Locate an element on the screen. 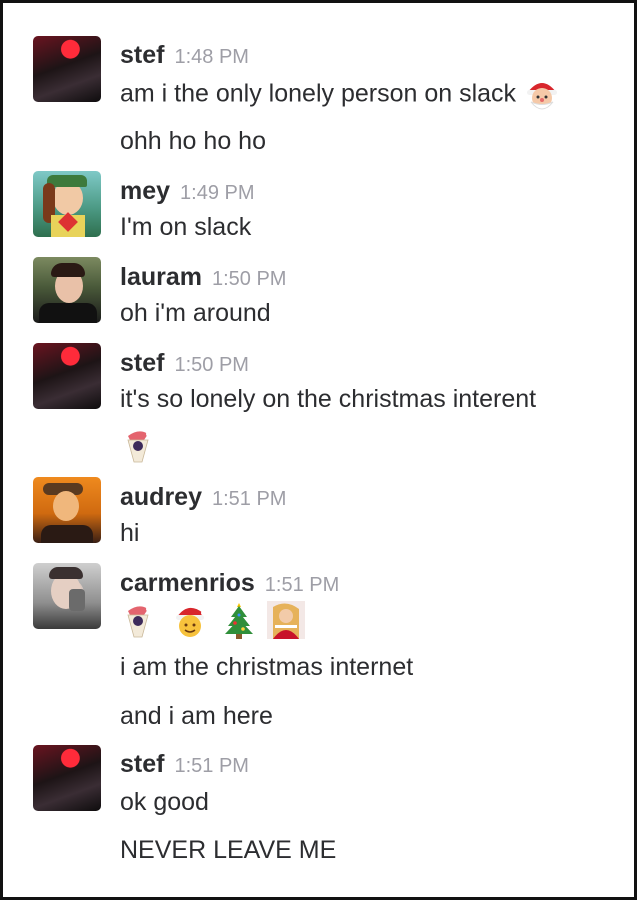 The width and height of the screenshot is (637, 900). username: audrey is located at coordinates (161, 497).